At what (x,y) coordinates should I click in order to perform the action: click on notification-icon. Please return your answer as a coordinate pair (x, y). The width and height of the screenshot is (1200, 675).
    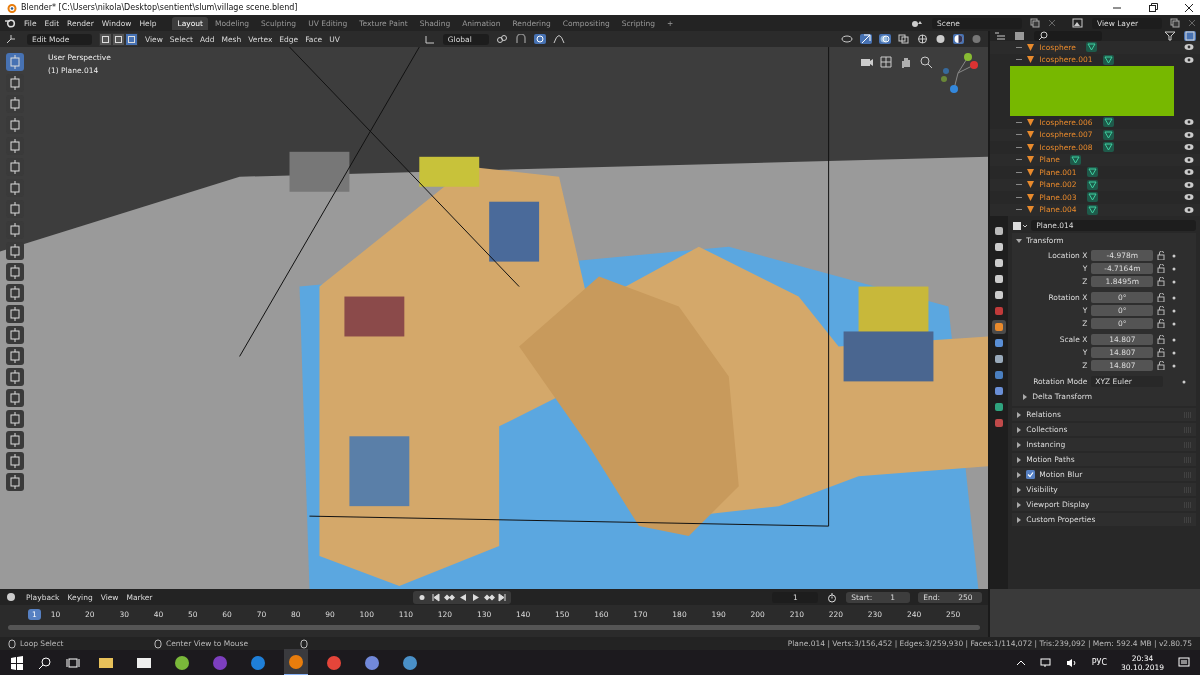
    Looking at the image, I should click on (1184, 662).